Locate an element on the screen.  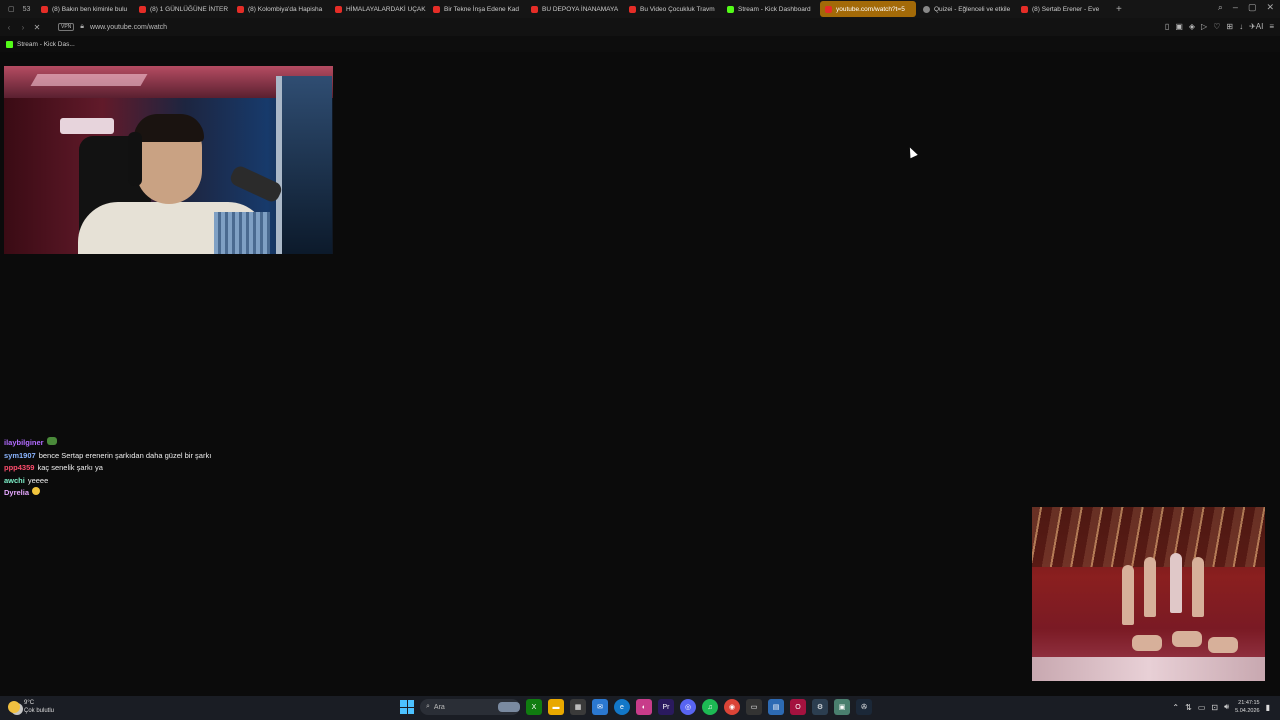
tab-label: BU DEPOYA İNANAMAYA is located at coordinates (580, 9).